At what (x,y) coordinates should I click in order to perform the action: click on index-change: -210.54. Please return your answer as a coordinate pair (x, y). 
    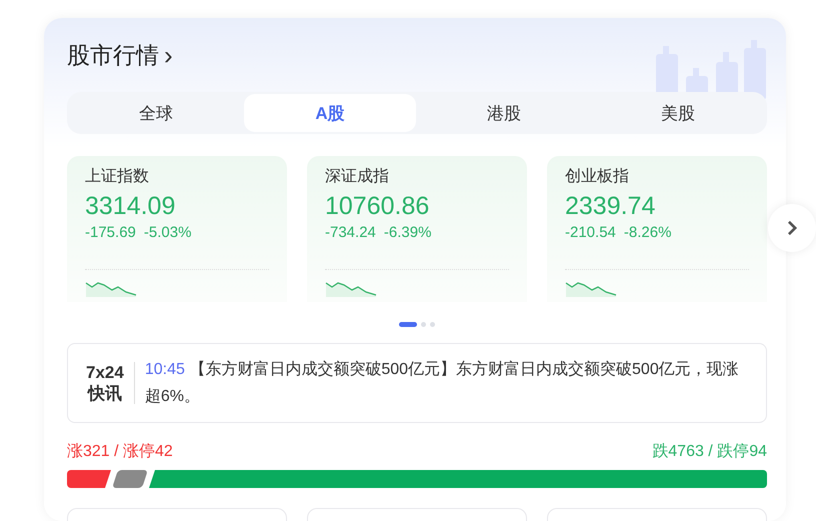
    Looking at the image, I should click on (590, 232).